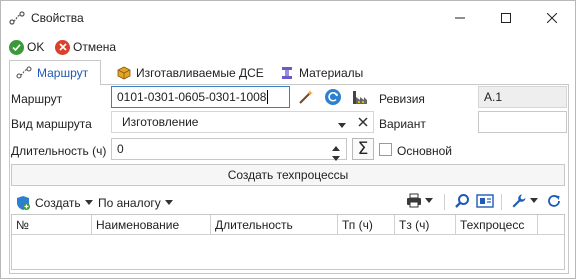  Describe the element at coordinates (52, 225) in the screenshot. I see `column-header-number: №` at that location.